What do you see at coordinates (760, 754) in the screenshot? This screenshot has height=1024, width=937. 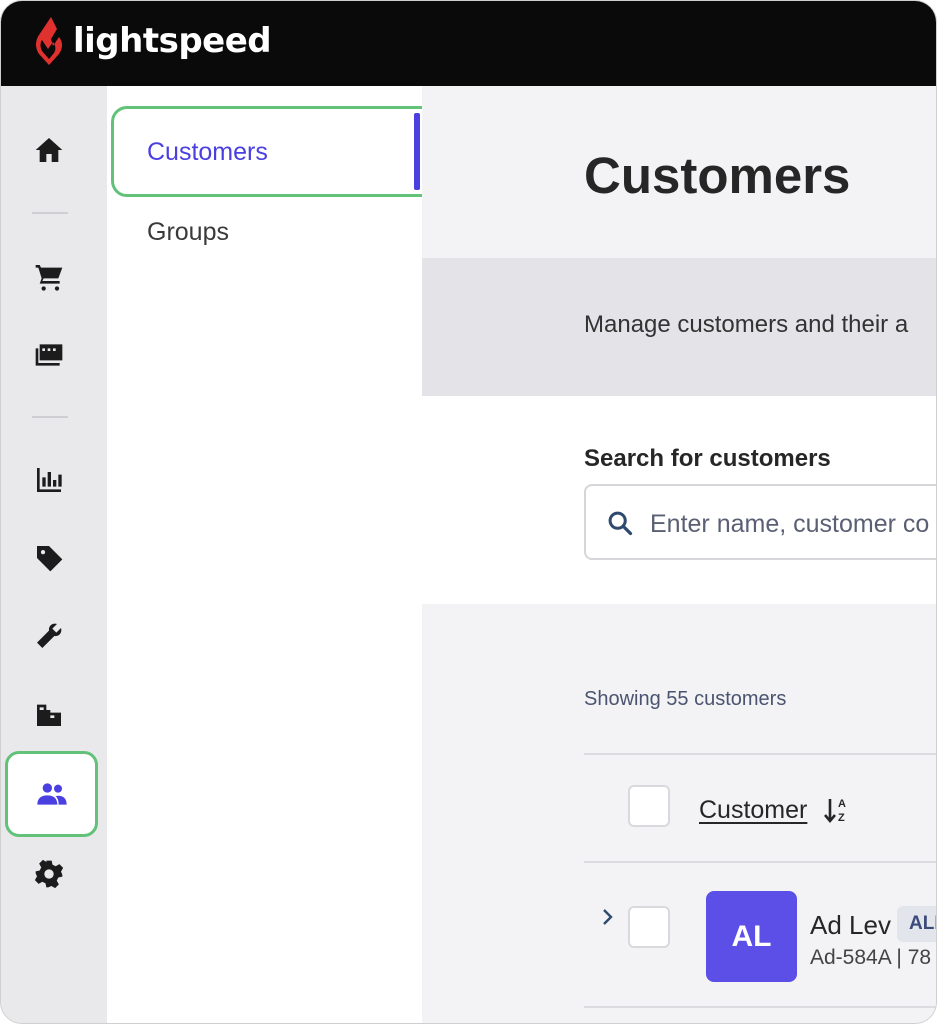 I see `table-top-divider` at bounding box center [760, 754].